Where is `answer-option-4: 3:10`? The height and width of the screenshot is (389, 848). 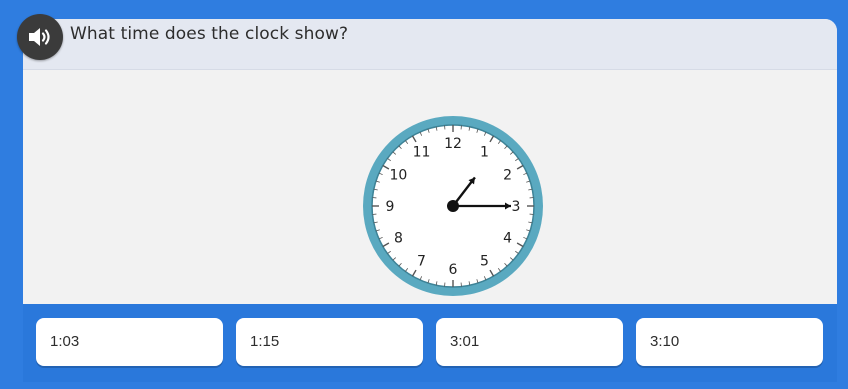
answer-option-4: 3:10 is located at coordinates (729, 342).